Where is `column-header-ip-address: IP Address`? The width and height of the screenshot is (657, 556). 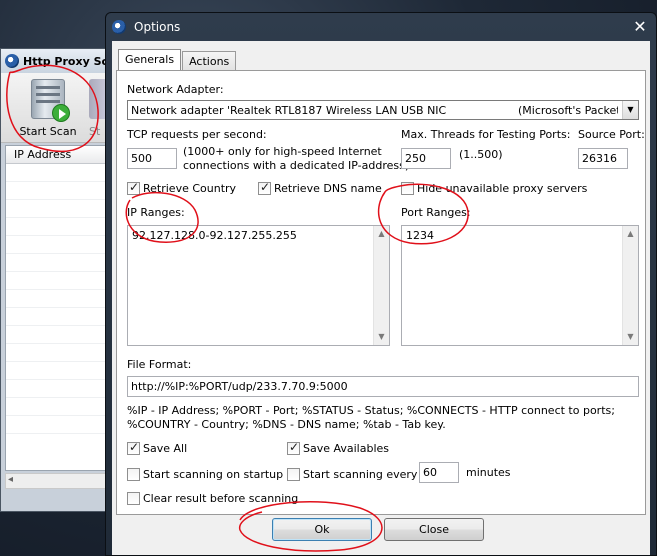 column-header-ip-address: IP Address is located at coordinates (58, 155).